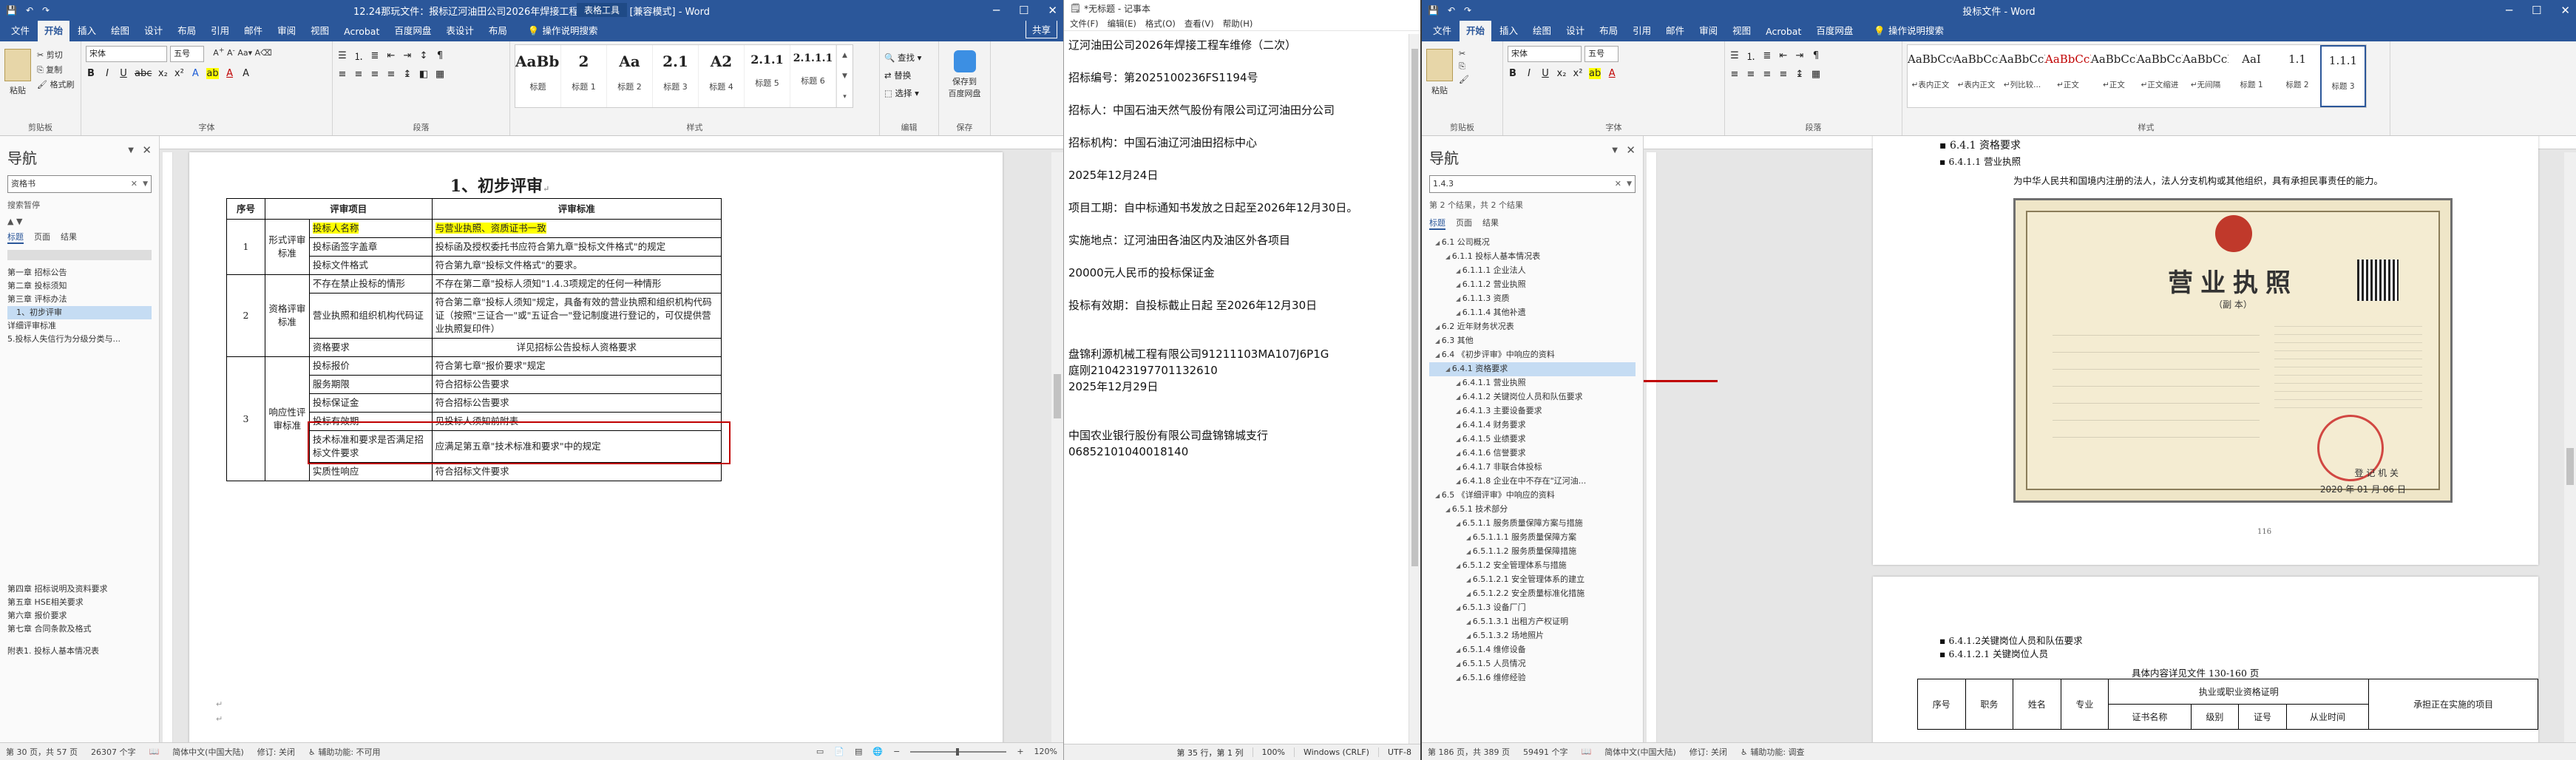  Describe the element at coordinates (91, 73) in the screenshot. I see `bold-icon: B` at that location.